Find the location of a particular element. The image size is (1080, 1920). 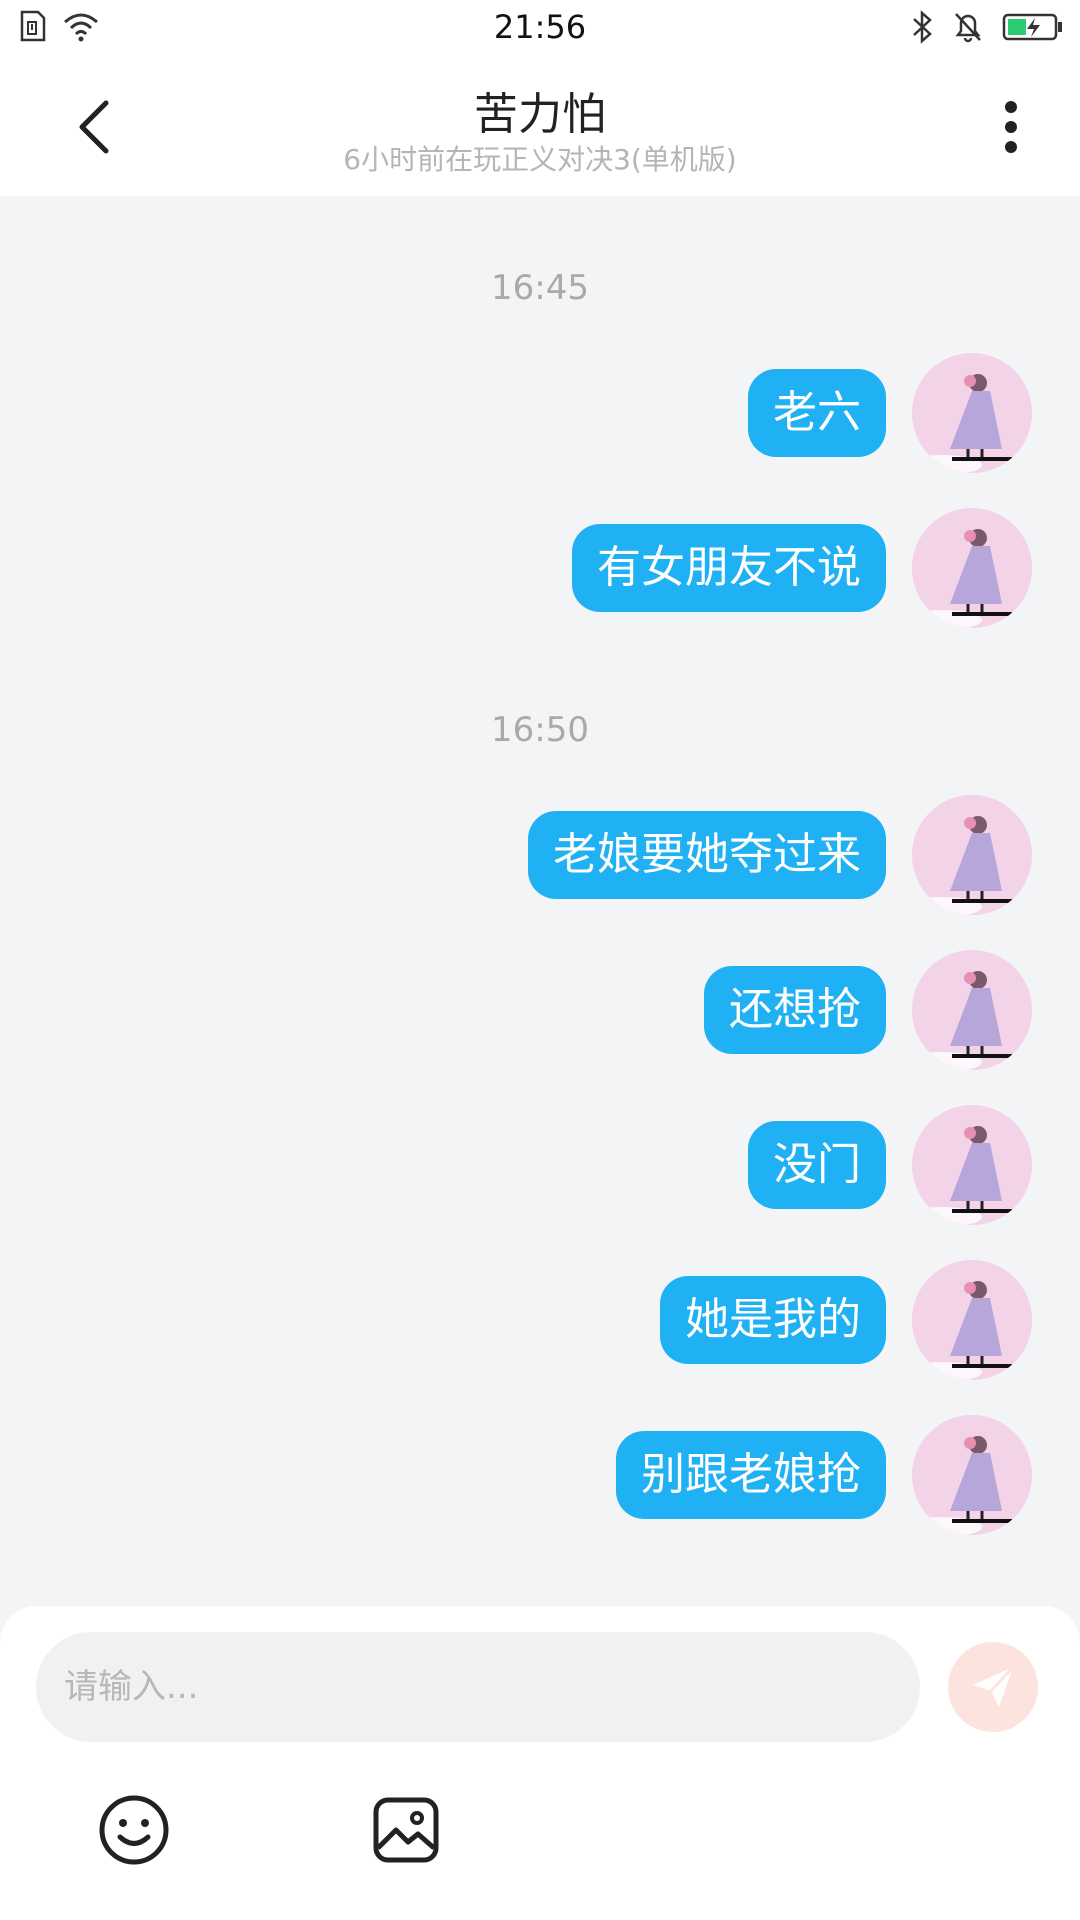

status-bar: 21:56 is located at coordinates (540, 29).